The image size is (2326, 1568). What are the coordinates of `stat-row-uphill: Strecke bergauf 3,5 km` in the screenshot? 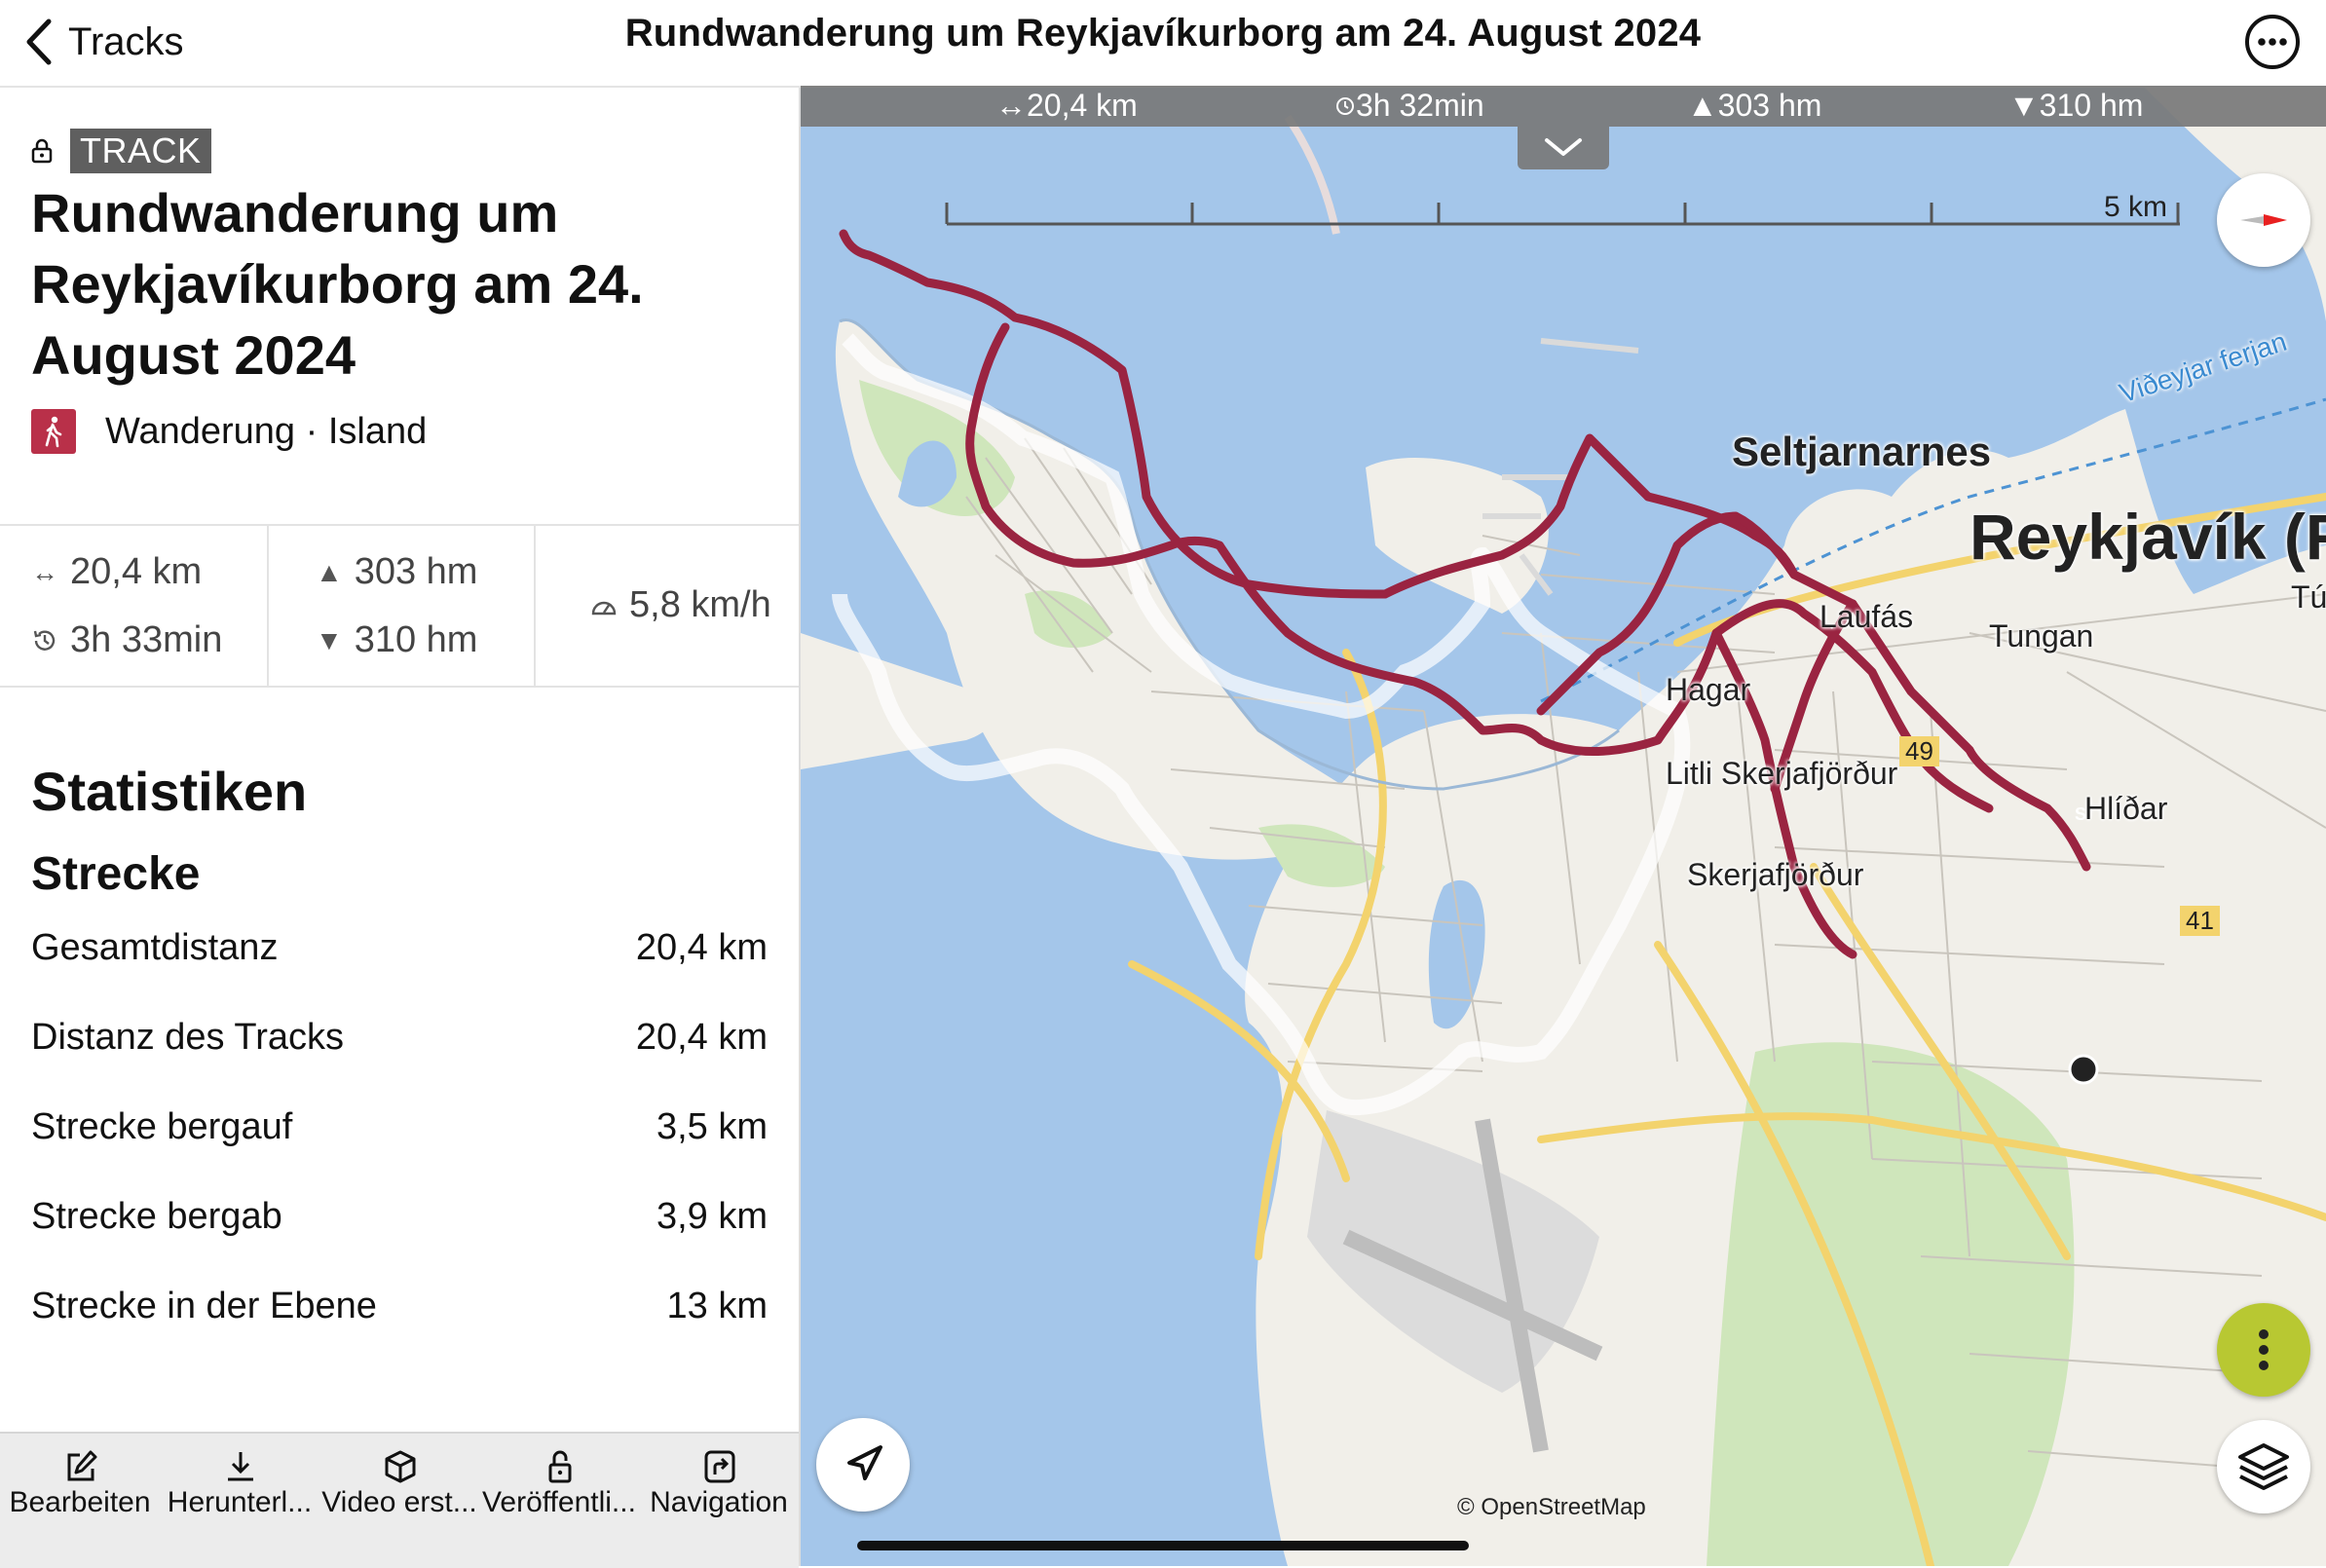 It's located at (399, 1127).